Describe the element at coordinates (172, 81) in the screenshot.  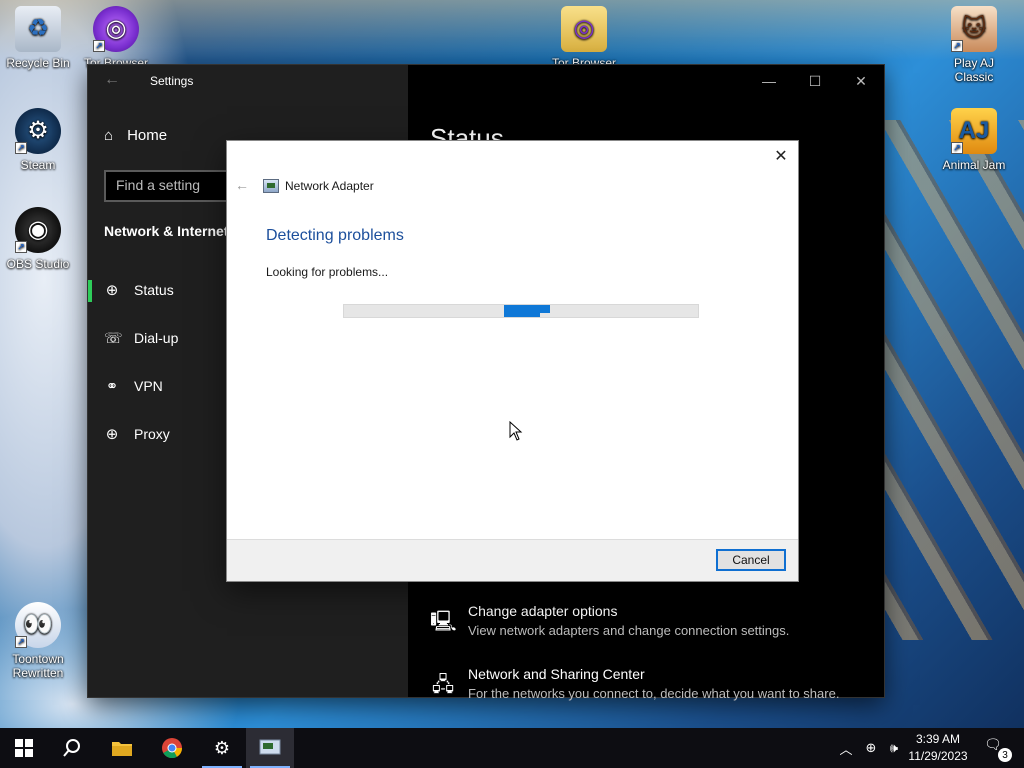
I see `window-title: Settings` at that location.